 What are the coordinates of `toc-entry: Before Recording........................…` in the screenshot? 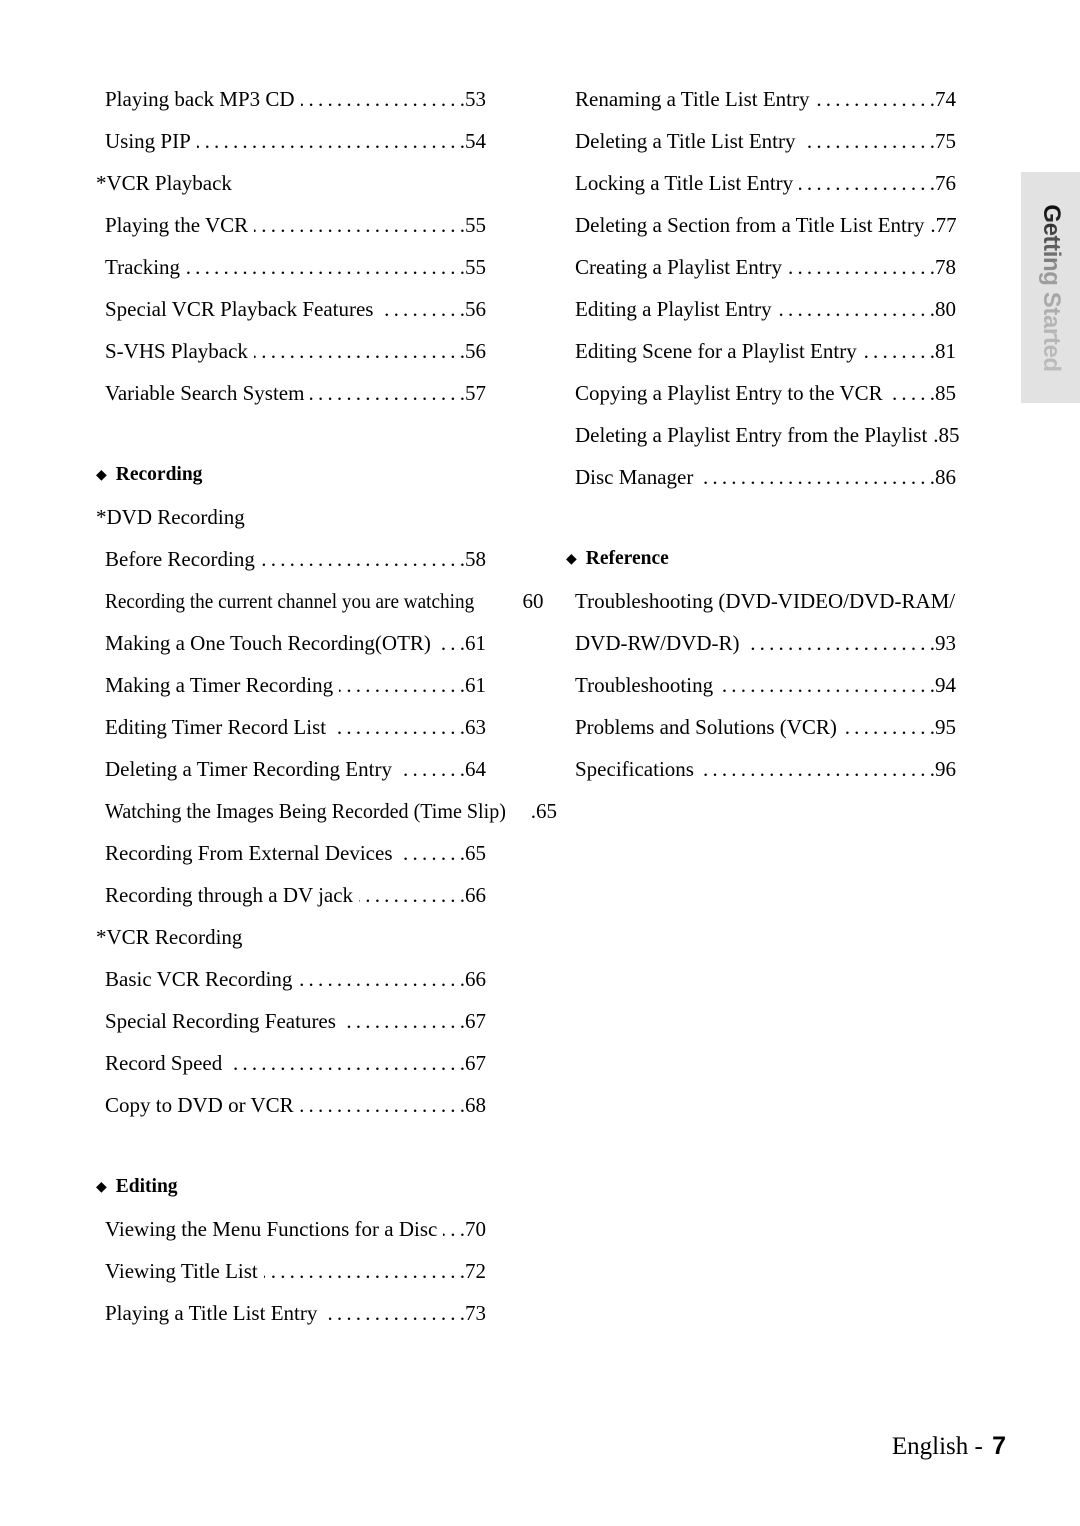 It's located at (295, 559).